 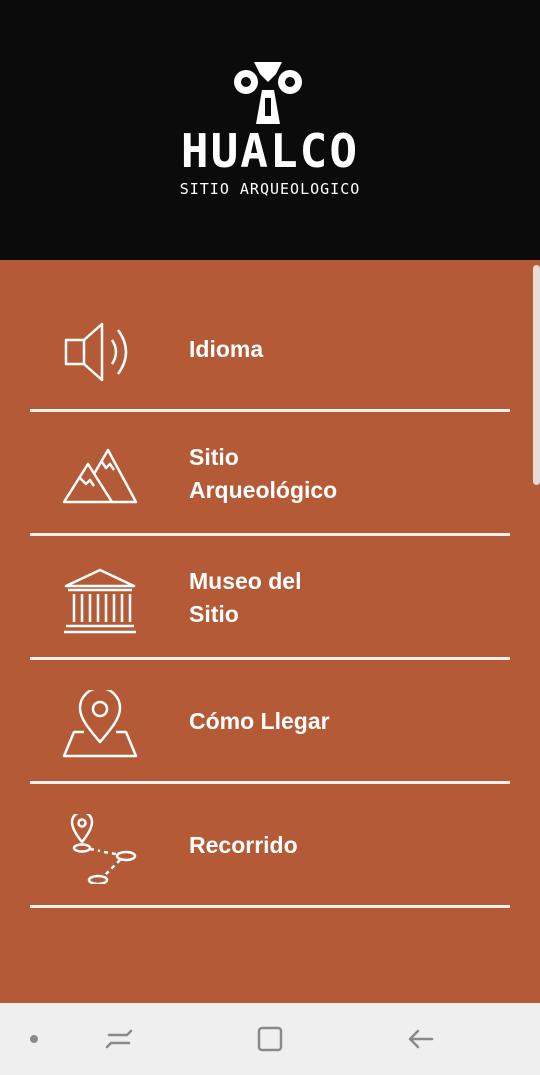 What do you see at coordinates (268, 93) in the screenshot?
I see `hualco-logo-icon` at bounding box center [268, 93].